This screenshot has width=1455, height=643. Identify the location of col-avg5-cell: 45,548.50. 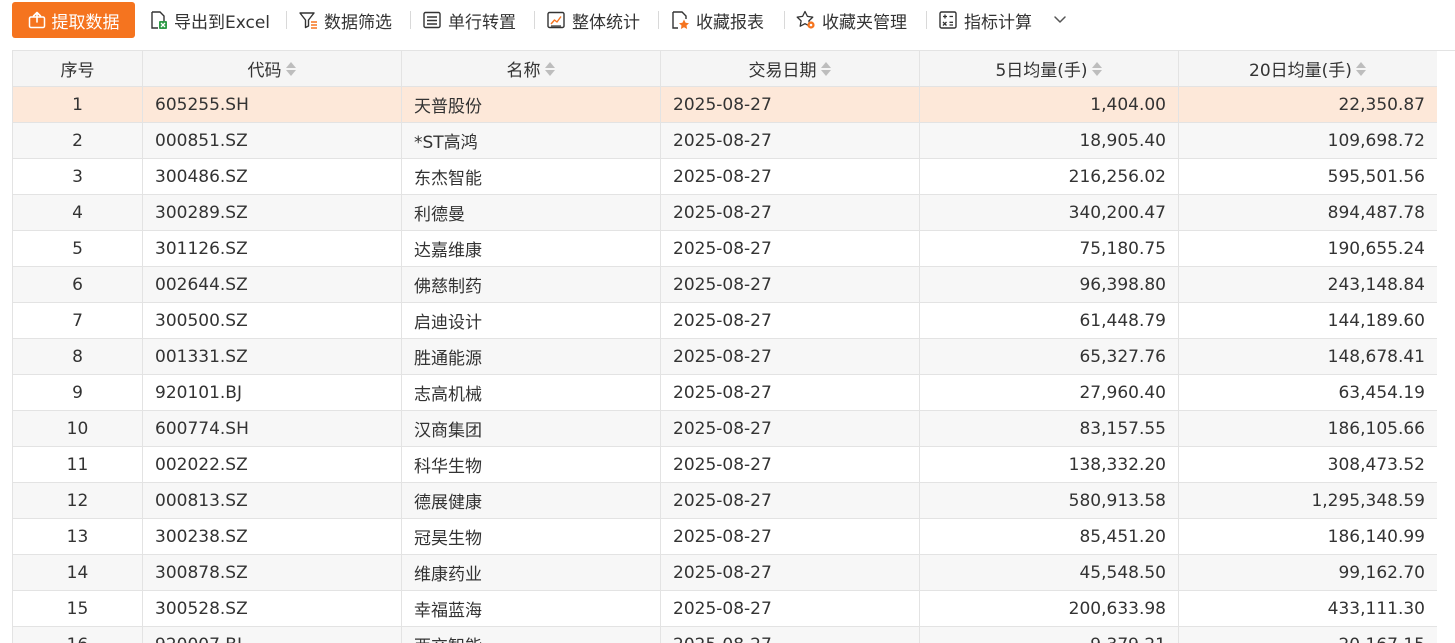
(1049, 573).